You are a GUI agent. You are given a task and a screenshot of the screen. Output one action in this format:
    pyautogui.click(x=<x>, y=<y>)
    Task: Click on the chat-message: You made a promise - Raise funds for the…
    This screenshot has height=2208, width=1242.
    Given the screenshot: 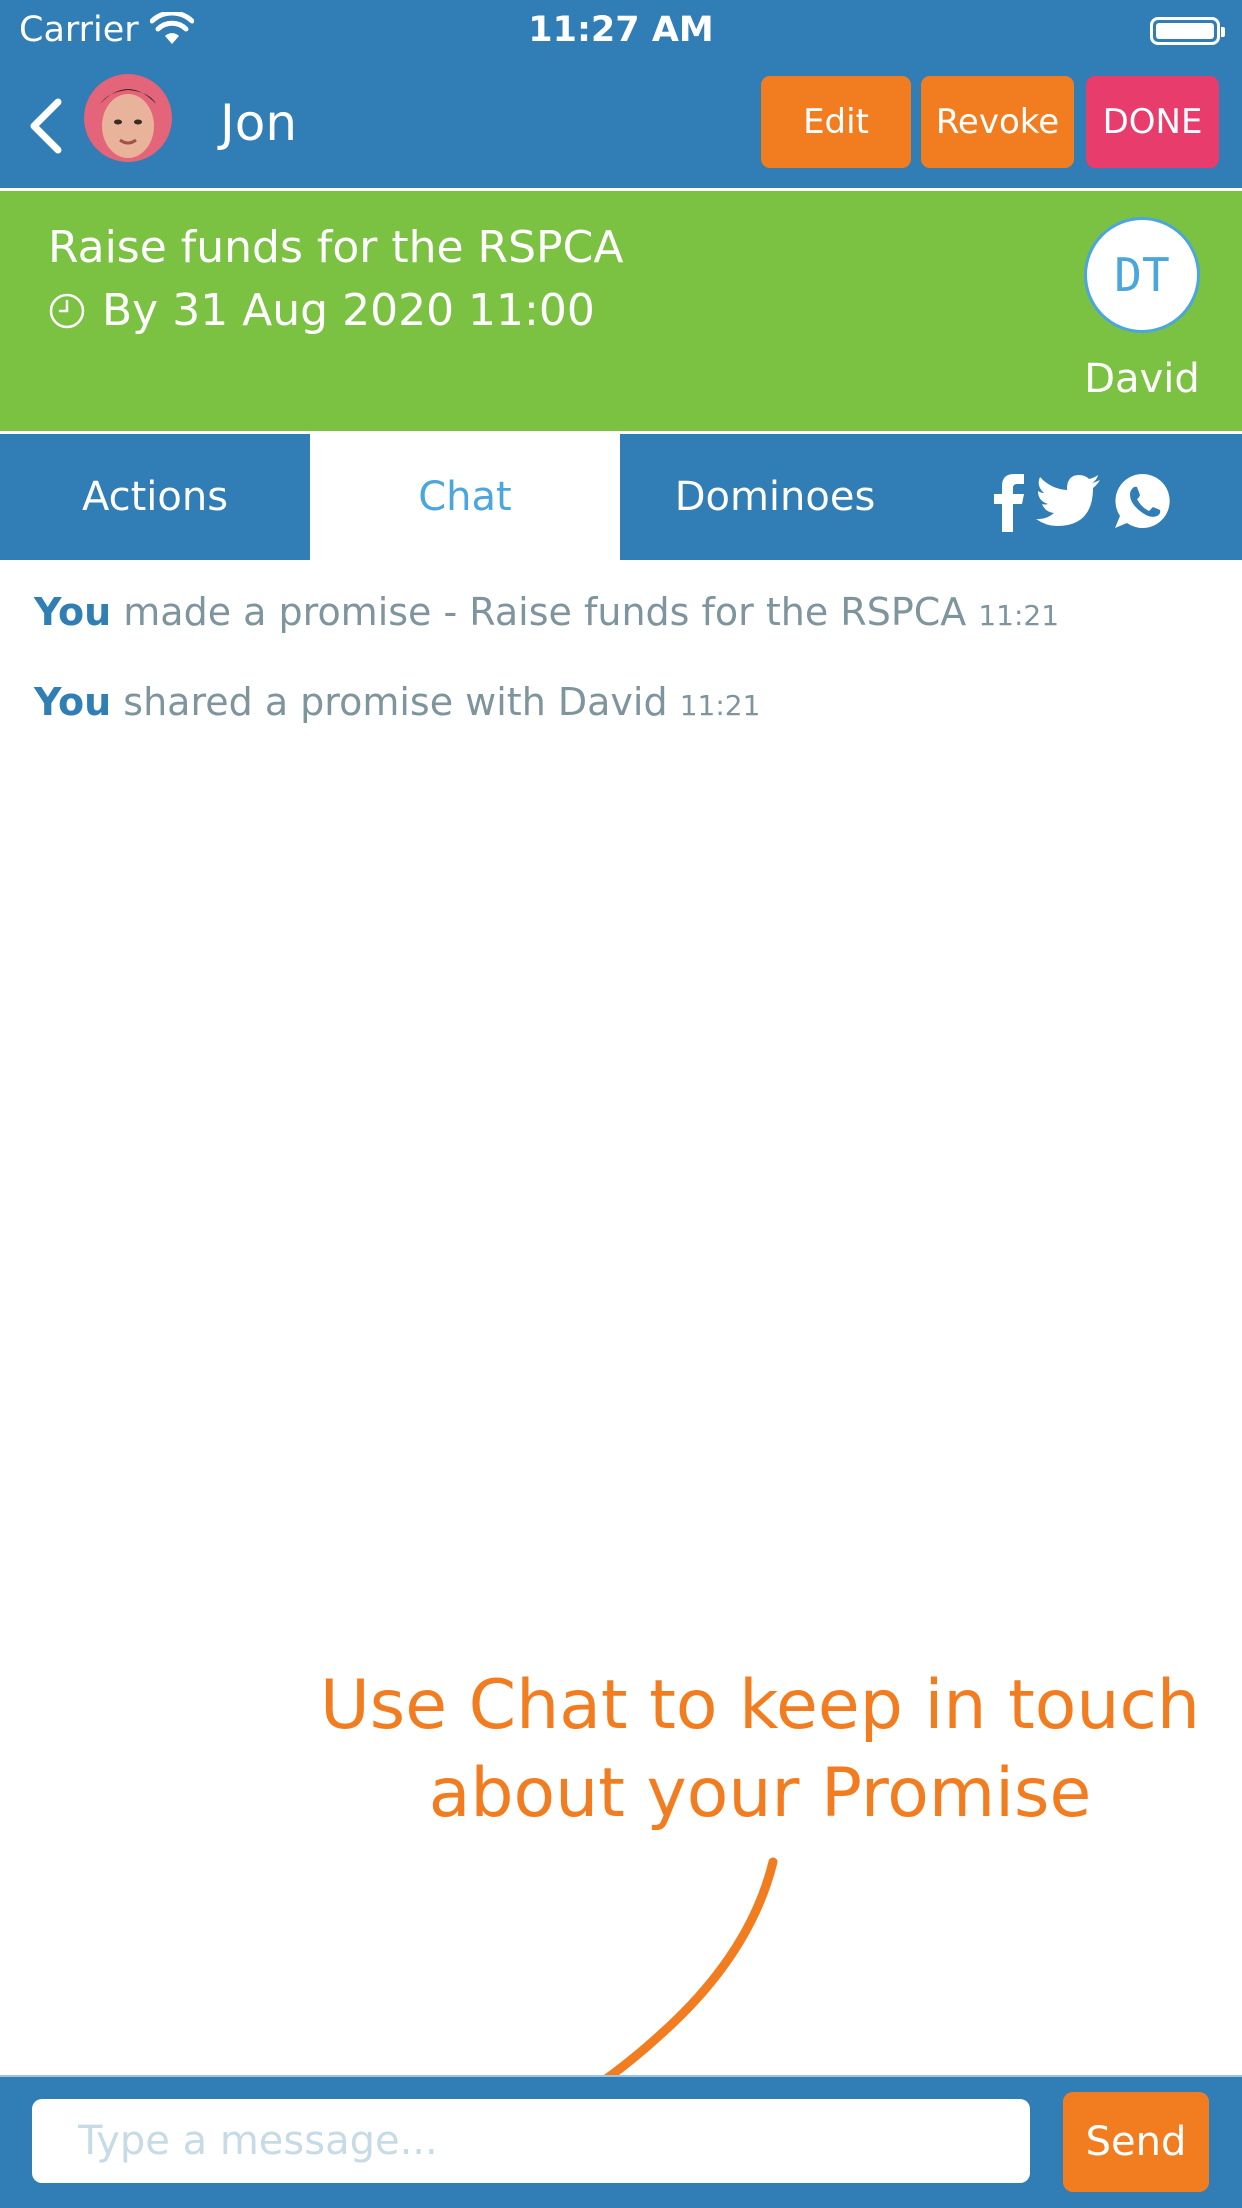 What is the action you would take?
    pyautogui.click(x=546, y=612)
    